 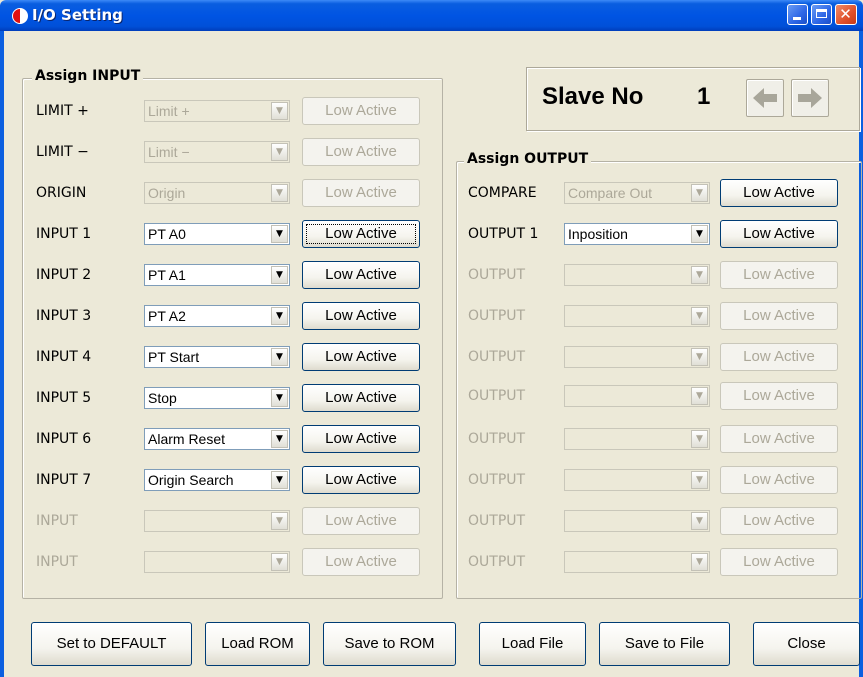 I want to click on set-default-button: Set to DEFAULT, so click(x=111, y=644).